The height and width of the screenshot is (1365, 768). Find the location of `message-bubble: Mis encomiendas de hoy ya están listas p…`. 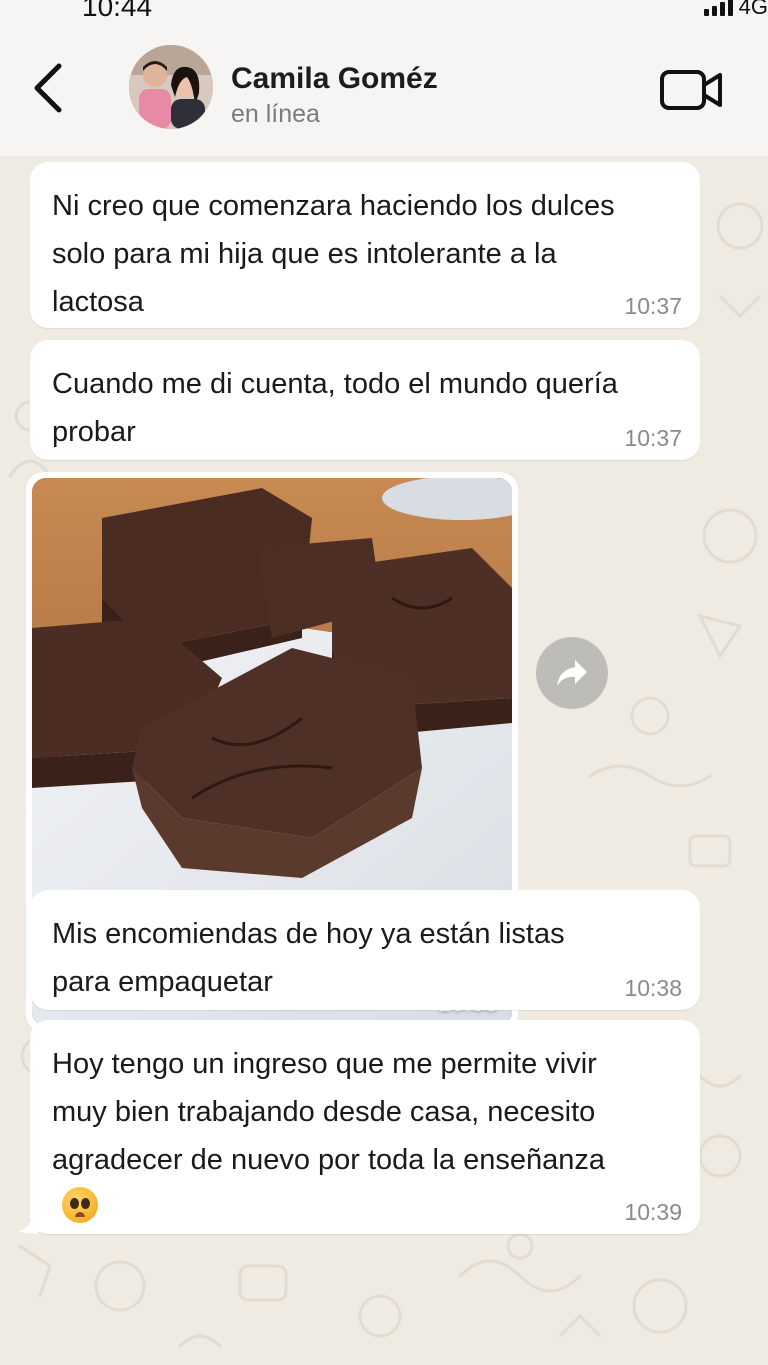

message-bubble: Mis encomiendas de hoy ya están listas p… is located at coordinates (365, 950).